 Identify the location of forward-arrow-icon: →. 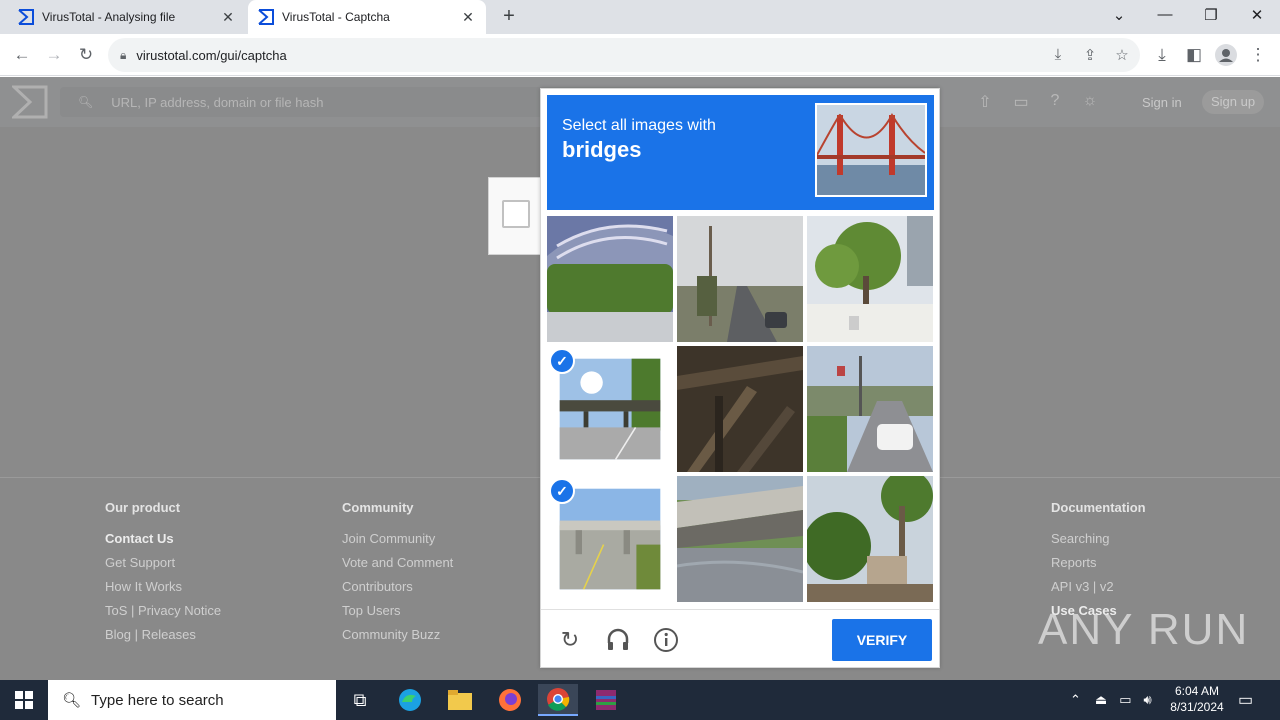
(54, 55).